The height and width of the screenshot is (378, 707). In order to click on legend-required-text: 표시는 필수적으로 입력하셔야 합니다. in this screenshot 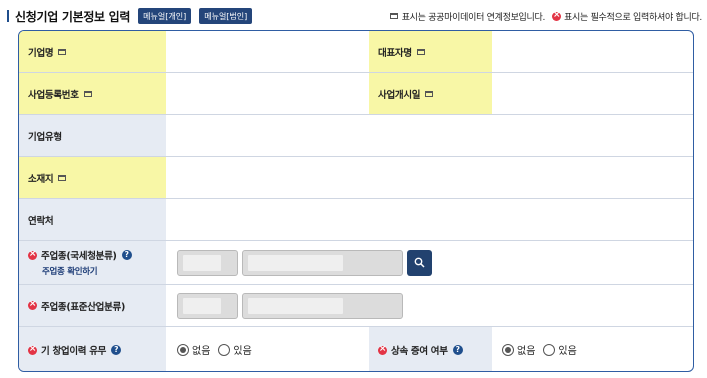, I will do `click(633, 17)`.